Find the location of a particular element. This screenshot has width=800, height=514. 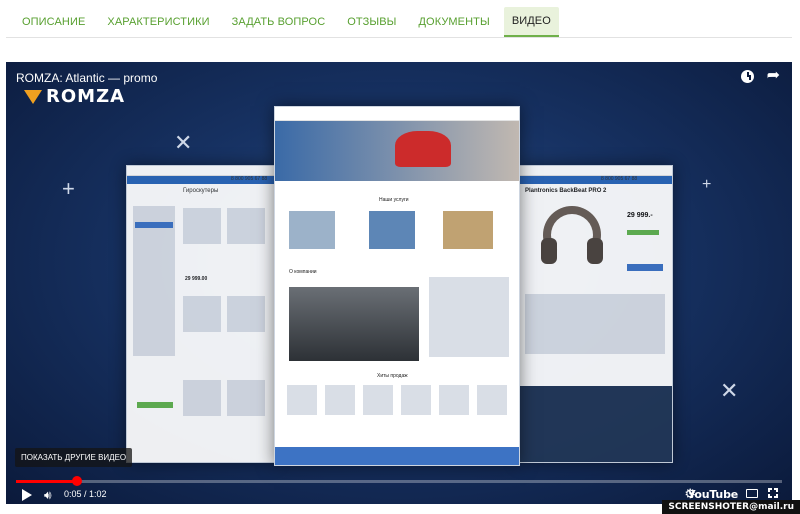

share-icon: ➦ is located at coordinates (773, 76).